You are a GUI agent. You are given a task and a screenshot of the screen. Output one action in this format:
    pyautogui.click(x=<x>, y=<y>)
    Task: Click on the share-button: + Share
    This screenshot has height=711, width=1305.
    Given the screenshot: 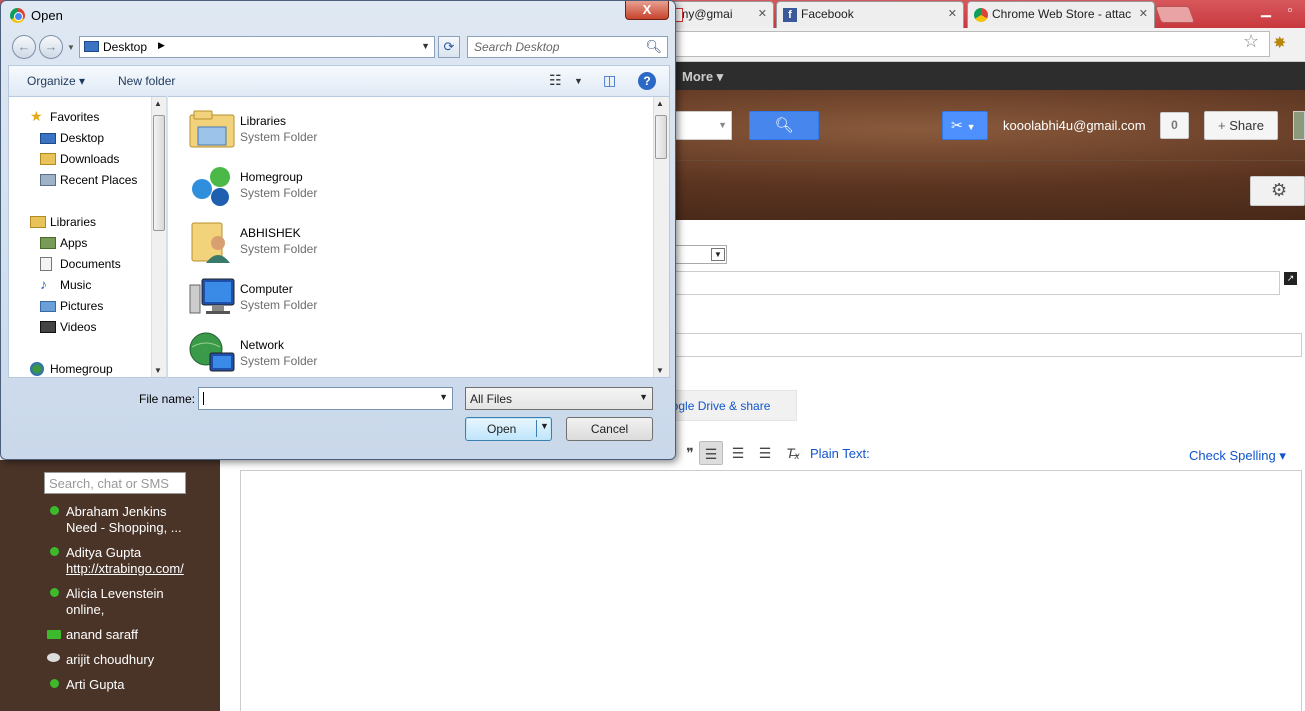 What is the action you would take?
    pyautogui.click(x=1241, y=125)
    